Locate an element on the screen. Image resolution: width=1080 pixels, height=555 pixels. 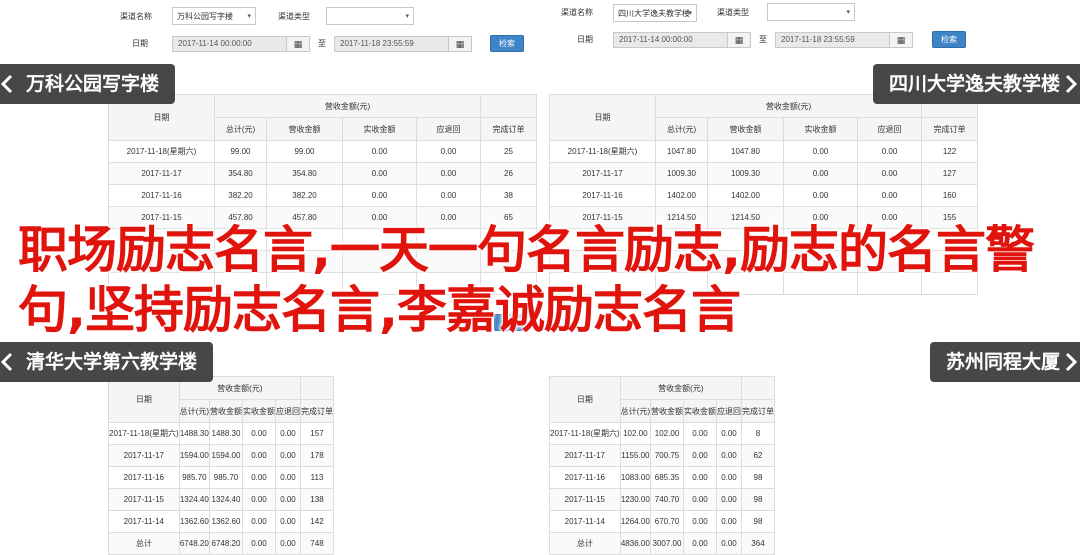
channel-select-value: 万科公园写字楼 is located at coordinates (205, 16).